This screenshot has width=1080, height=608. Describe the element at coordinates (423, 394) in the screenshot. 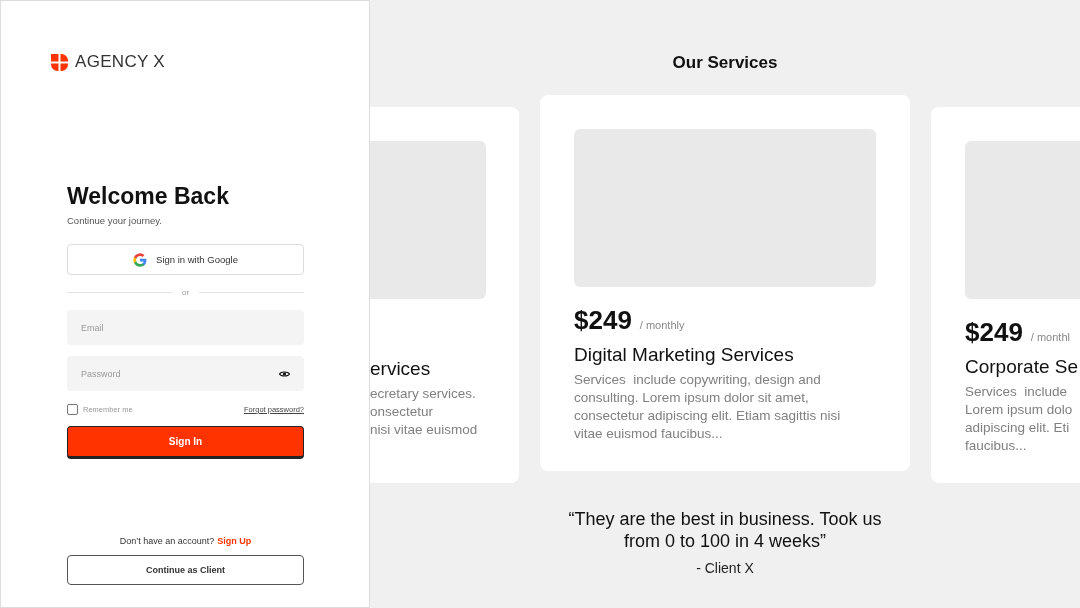

I see `description-line: ecretary services.` at that location.